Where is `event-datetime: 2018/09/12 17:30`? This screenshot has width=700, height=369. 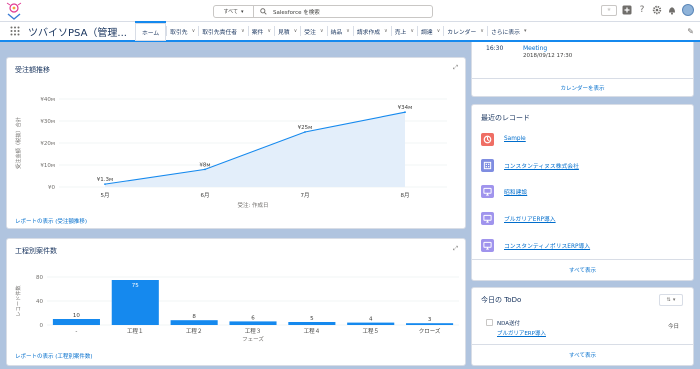 event-datetime: 2018/09/12 17:30 is located at coordinates (548, 56).